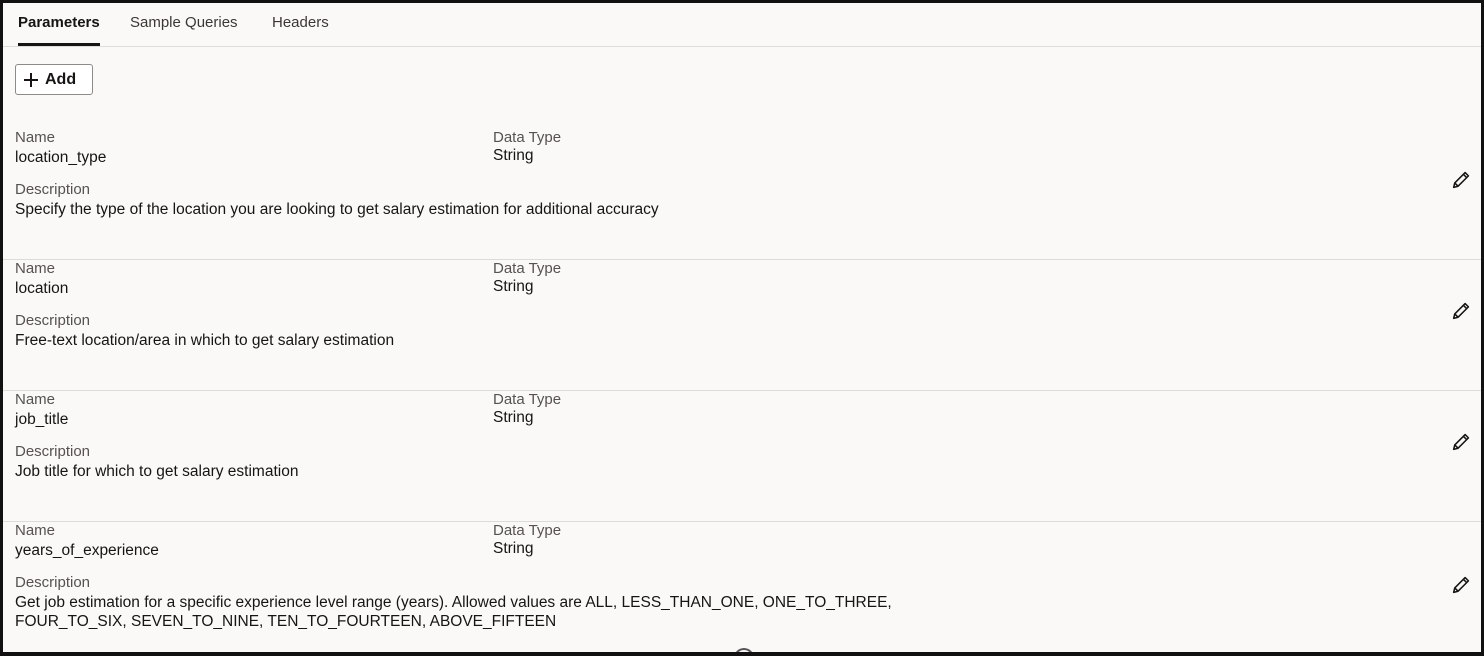 The height and width of the screenshot is (656, 1484). I want to click on tab-bar: Parameters Sample Queries Headers, so click(742, 25).